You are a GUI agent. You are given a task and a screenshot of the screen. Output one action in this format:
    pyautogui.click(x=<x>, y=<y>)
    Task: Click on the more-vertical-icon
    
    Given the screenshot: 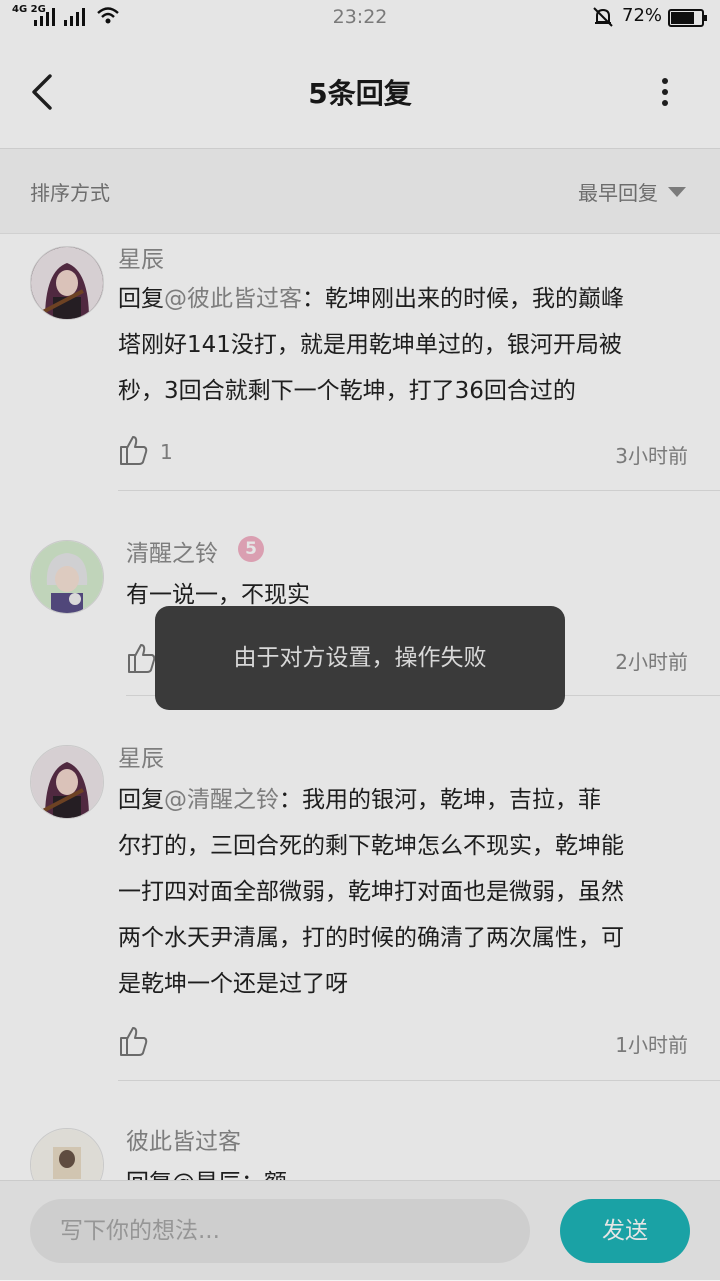 What is the action you would take?
    pyautogui.click(x=665, y=92)
    